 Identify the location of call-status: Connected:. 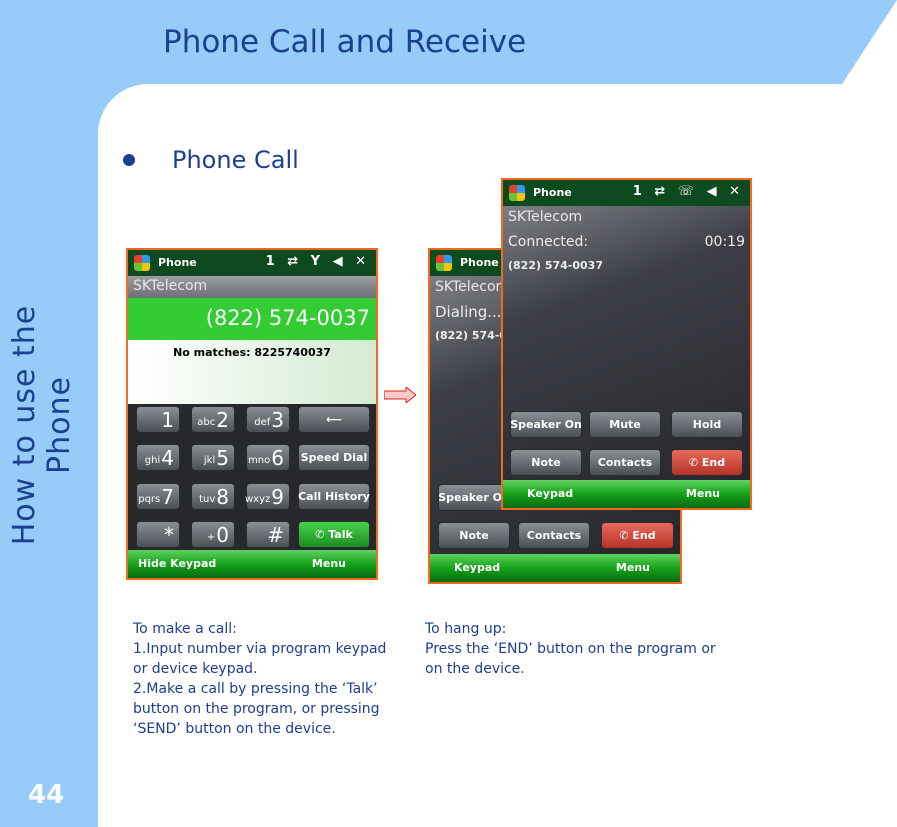
(548, 242).